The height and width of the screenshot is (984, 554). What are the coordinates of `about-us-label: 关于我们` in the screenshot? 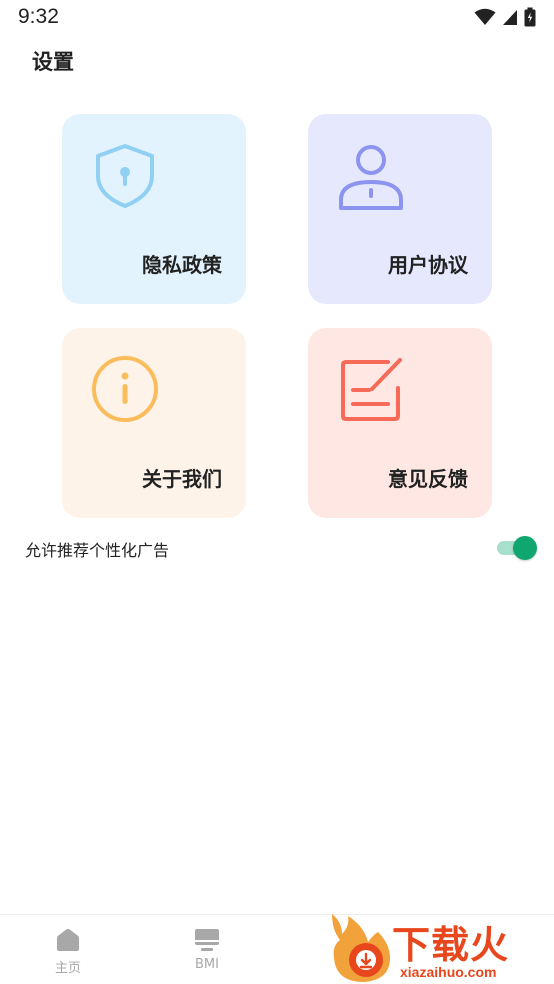 It's located at (182, 479).